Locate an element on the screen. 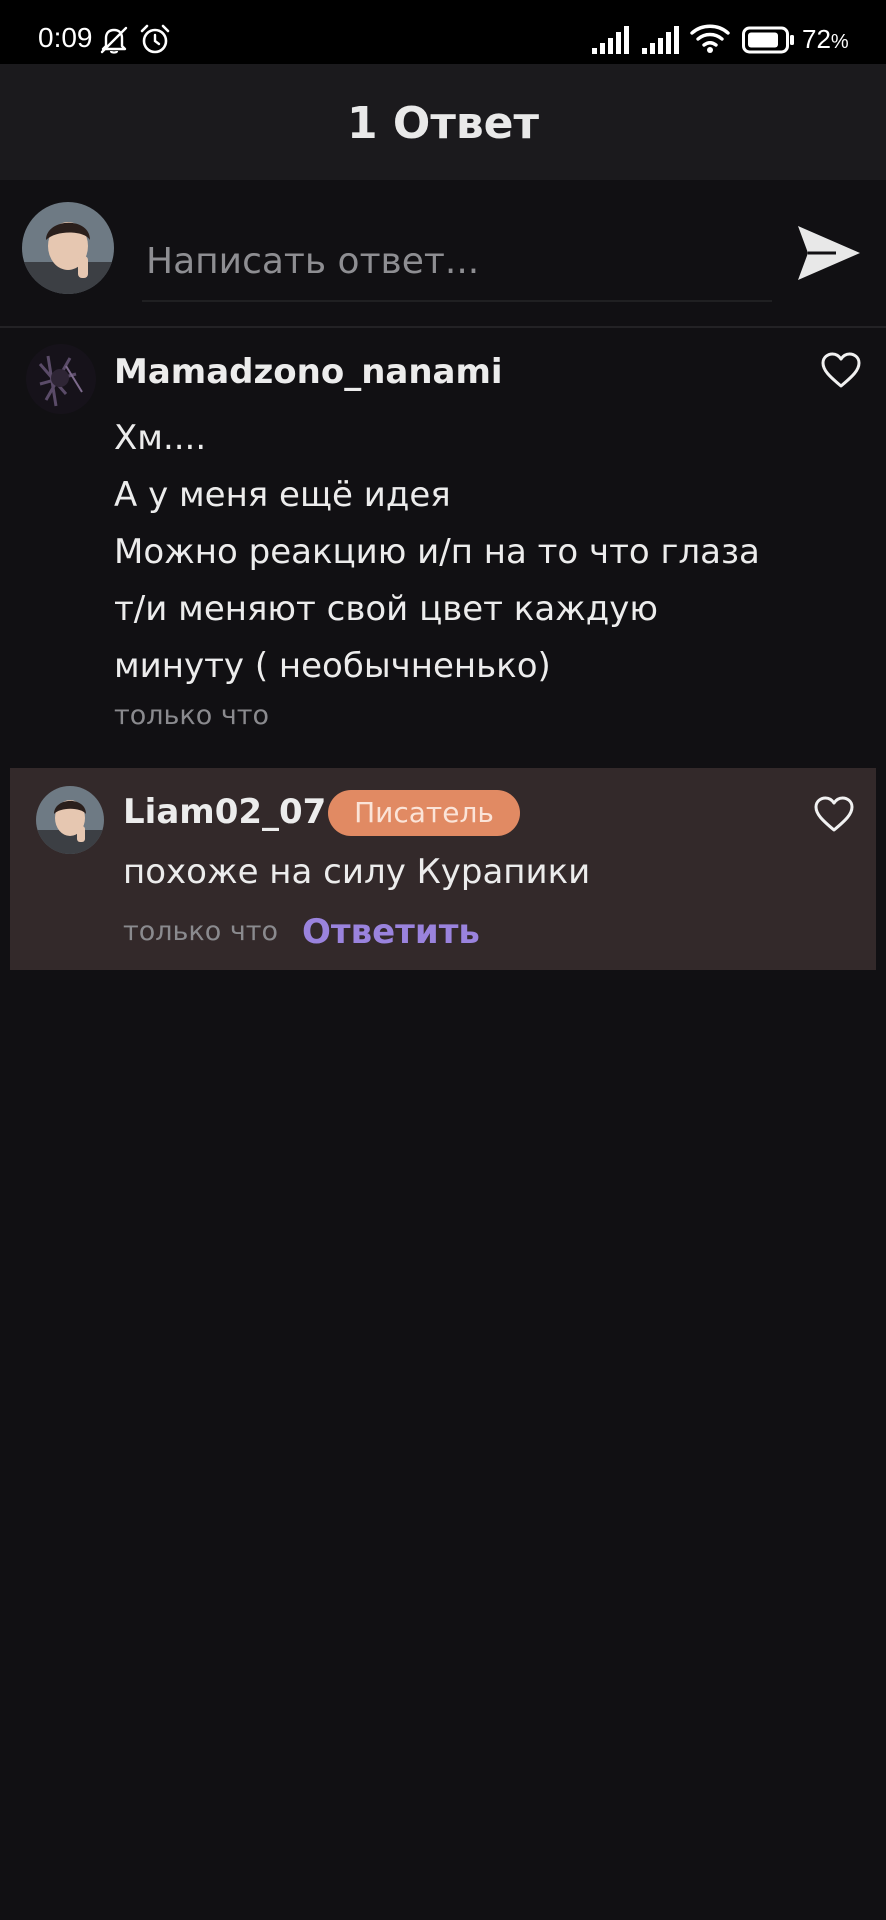 The image size is (886, 1920). muted-bell-icon is located at coordinates (114, 40).